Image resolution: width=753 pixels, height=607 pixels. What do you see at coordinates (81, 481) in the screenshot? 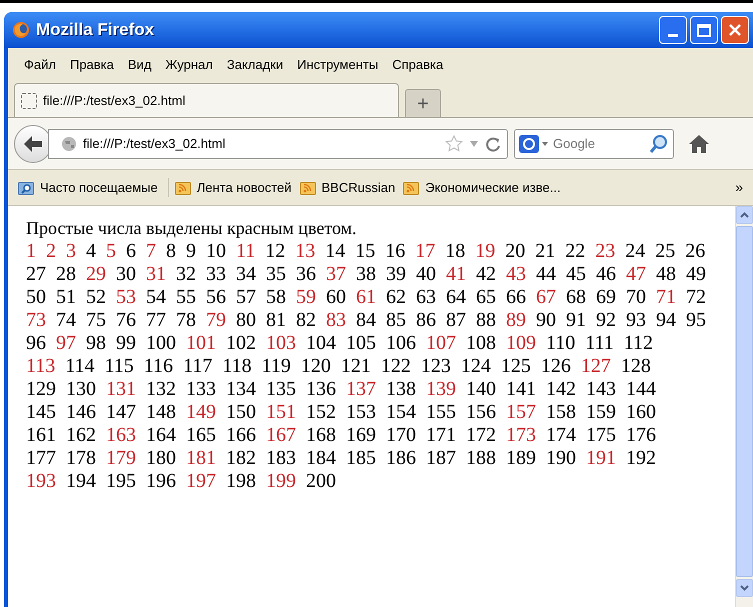
I see `number-text: 194` at bounding box center [81, 481].